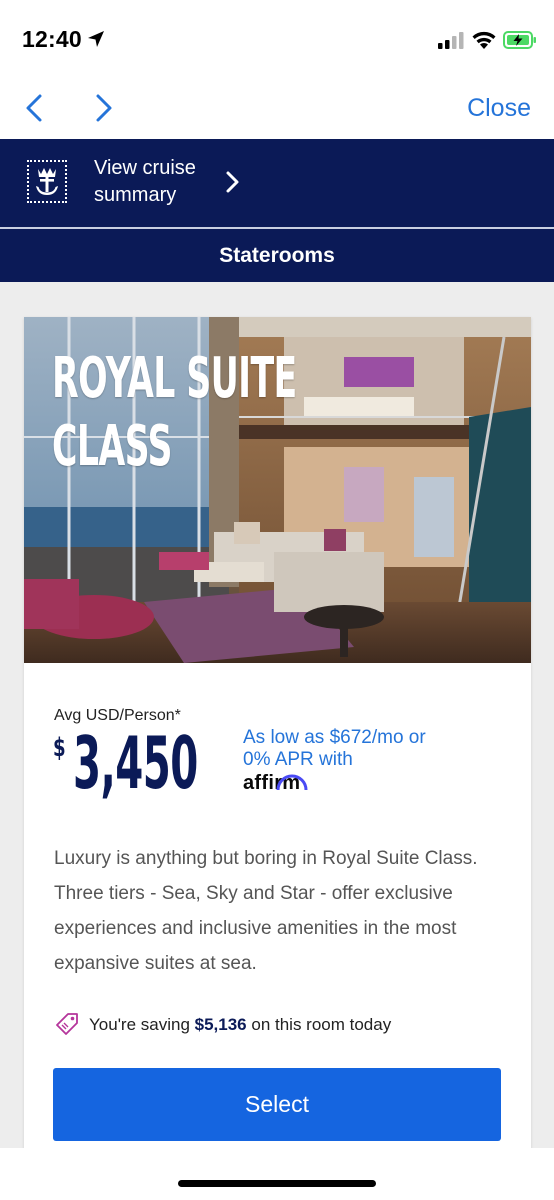 This screenshot has width=554, height=1200. I want to click on select-button: Select, so click(277, 1104).